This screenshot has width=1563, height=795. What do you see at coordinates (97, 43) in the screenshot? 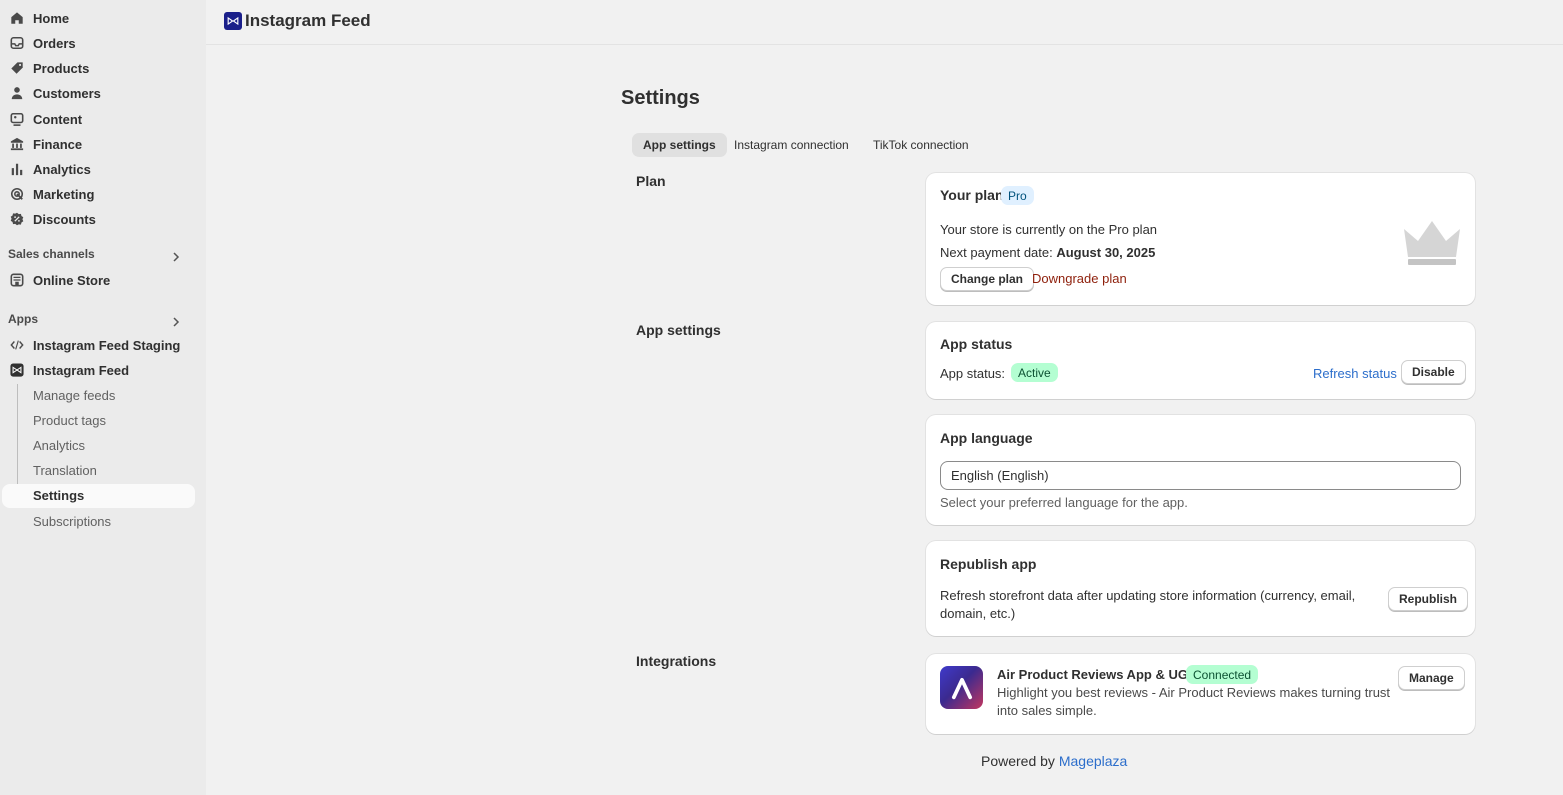
I see `nav-orders: Orders` at bounding box center [97, 43].